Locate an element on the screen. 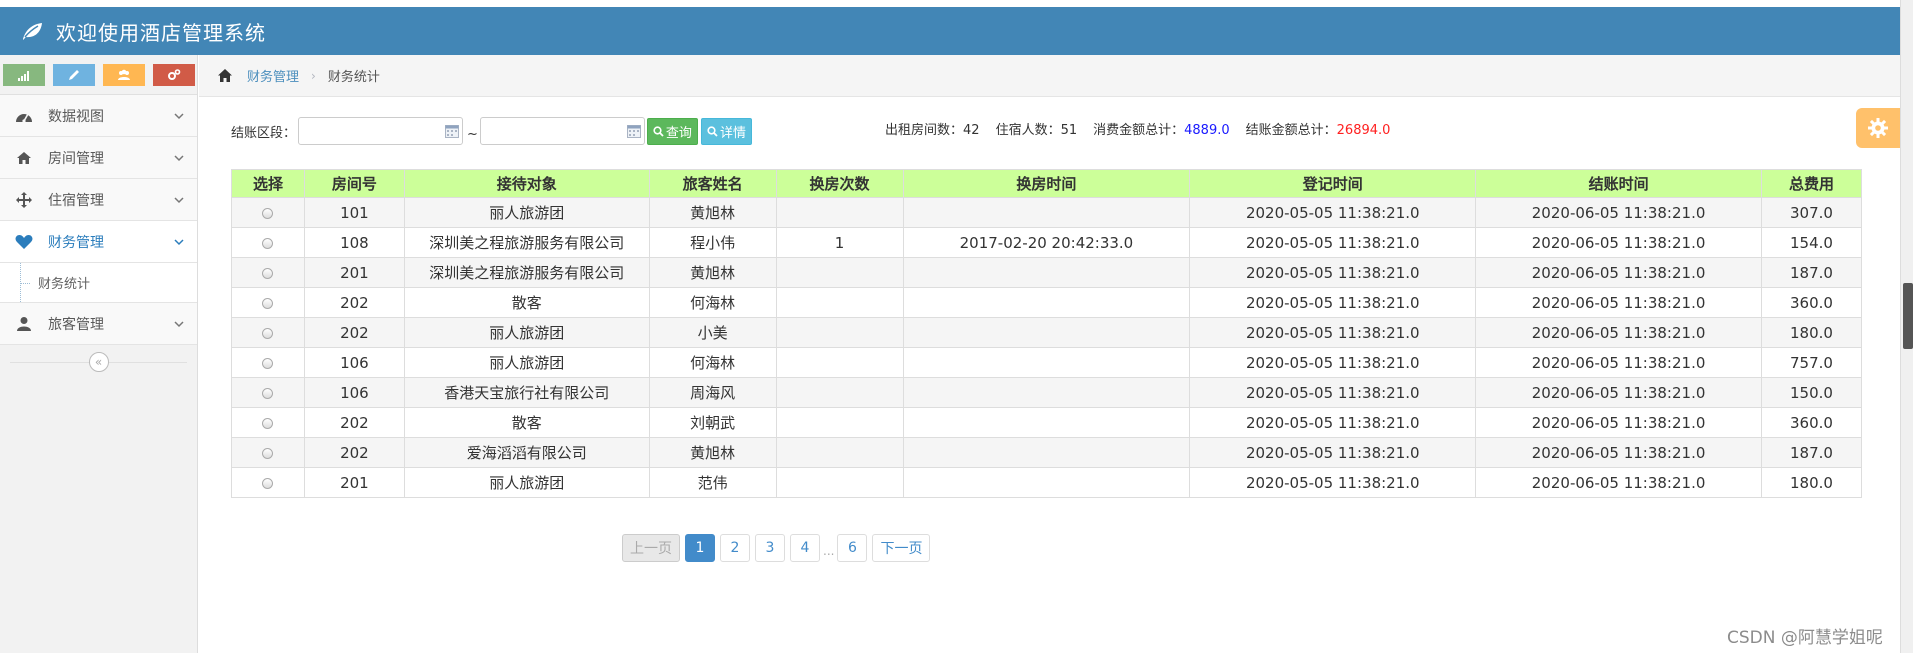  sidebar-item-label: 旅客管理 is located at coordinates (76, 324).